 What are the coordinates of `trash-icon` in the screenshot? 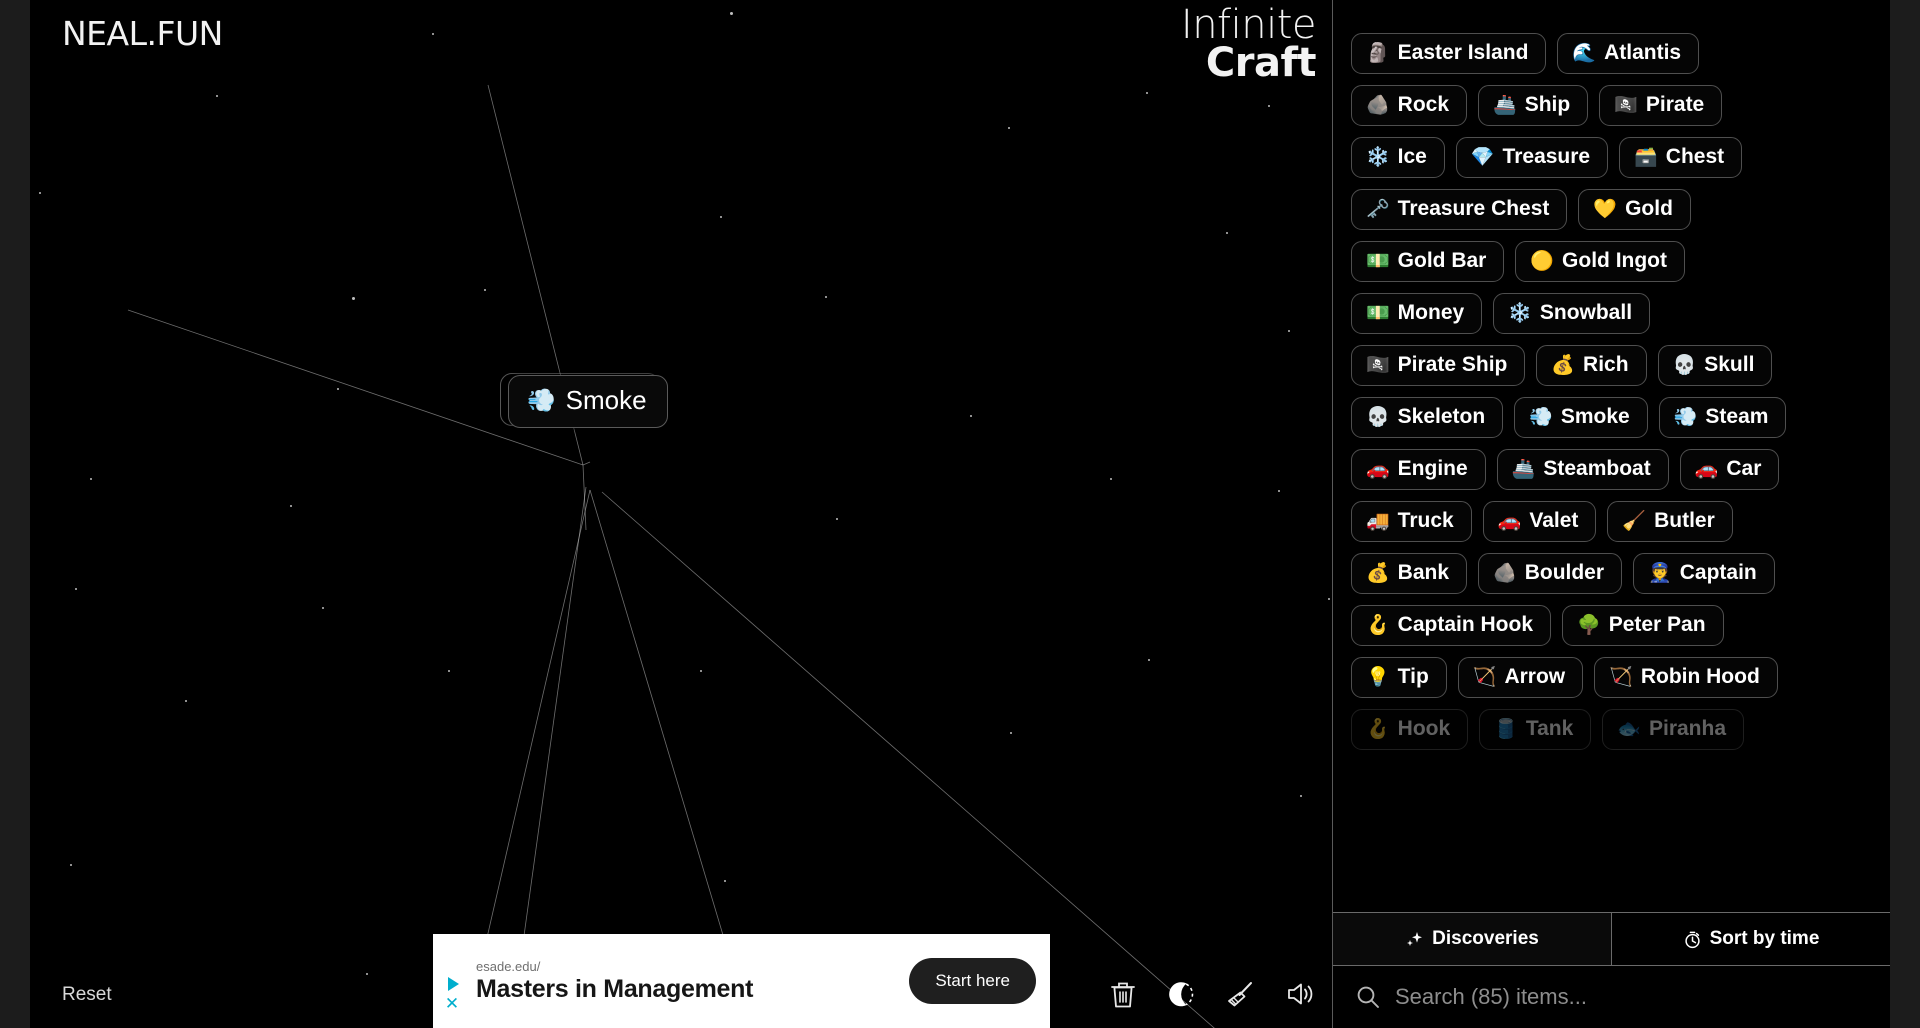 It's located at (1123, 994).